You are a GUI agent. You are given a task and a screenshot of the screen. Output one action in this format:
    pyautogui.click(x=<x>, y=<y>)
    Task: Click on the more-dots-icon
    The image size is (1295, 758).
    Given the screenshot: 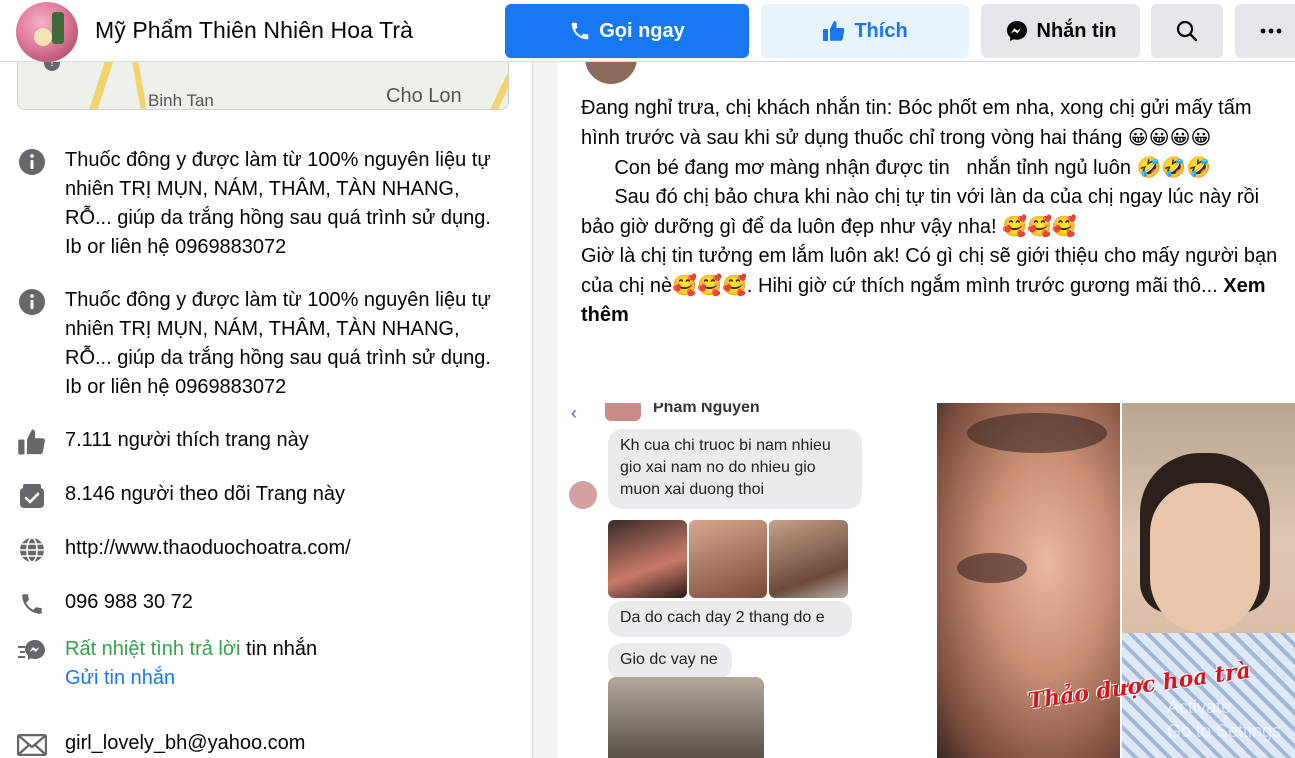 What is the action you would take?
    pyautogui.click(x=1271, y=31)
    